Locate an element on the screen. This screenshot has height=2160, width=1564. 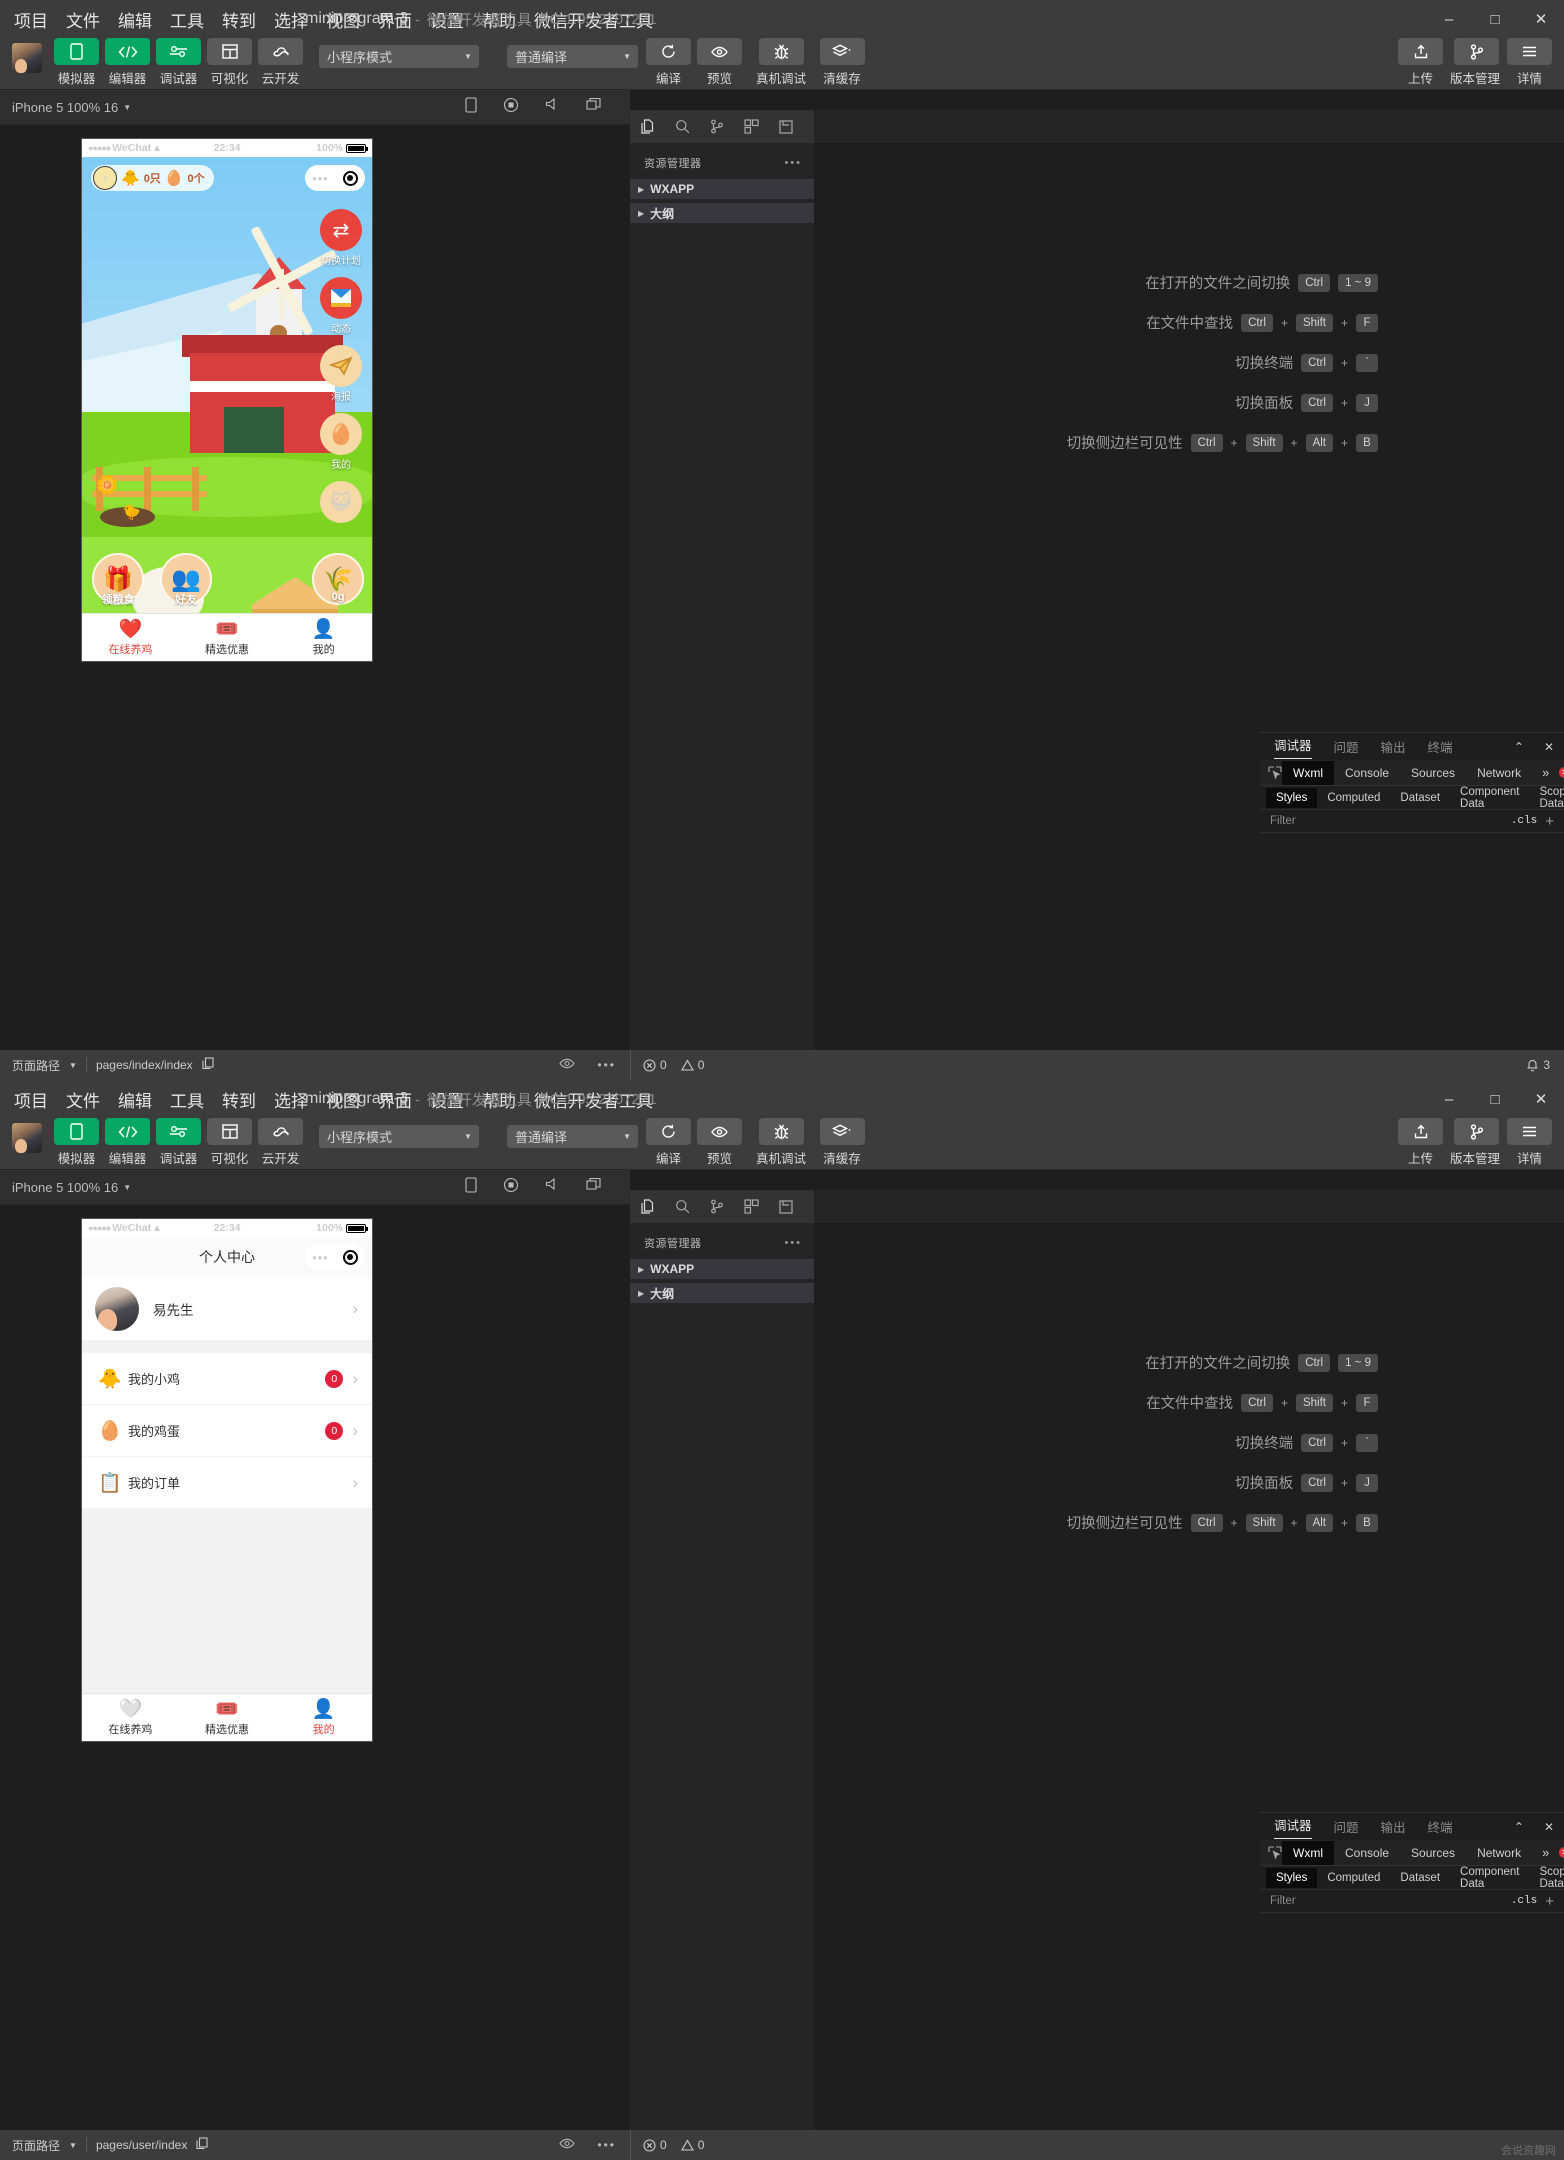
toolbar-button-editor: 编辑器 is located at coordinates (127, 62).